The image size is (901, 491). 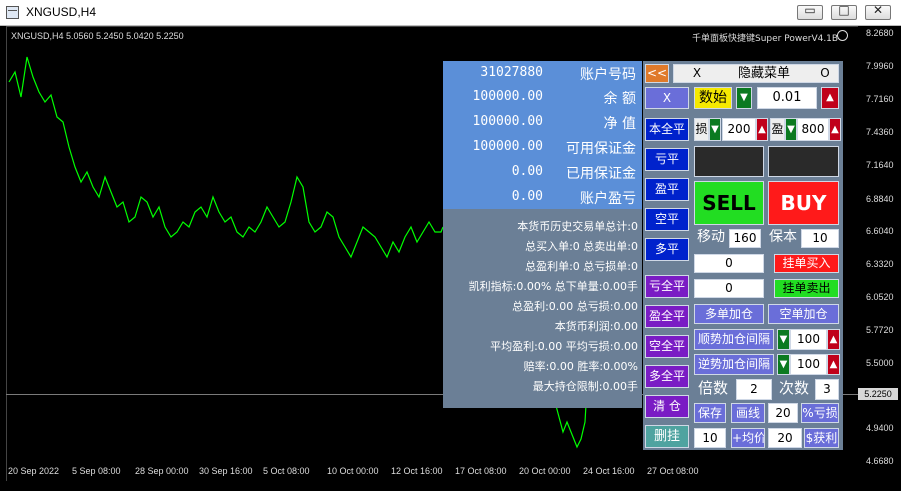 What do you see at coordinates (783, 413) in the screenshot?
I see `pct-loss-input: 20` at bounding box center [783, 413].